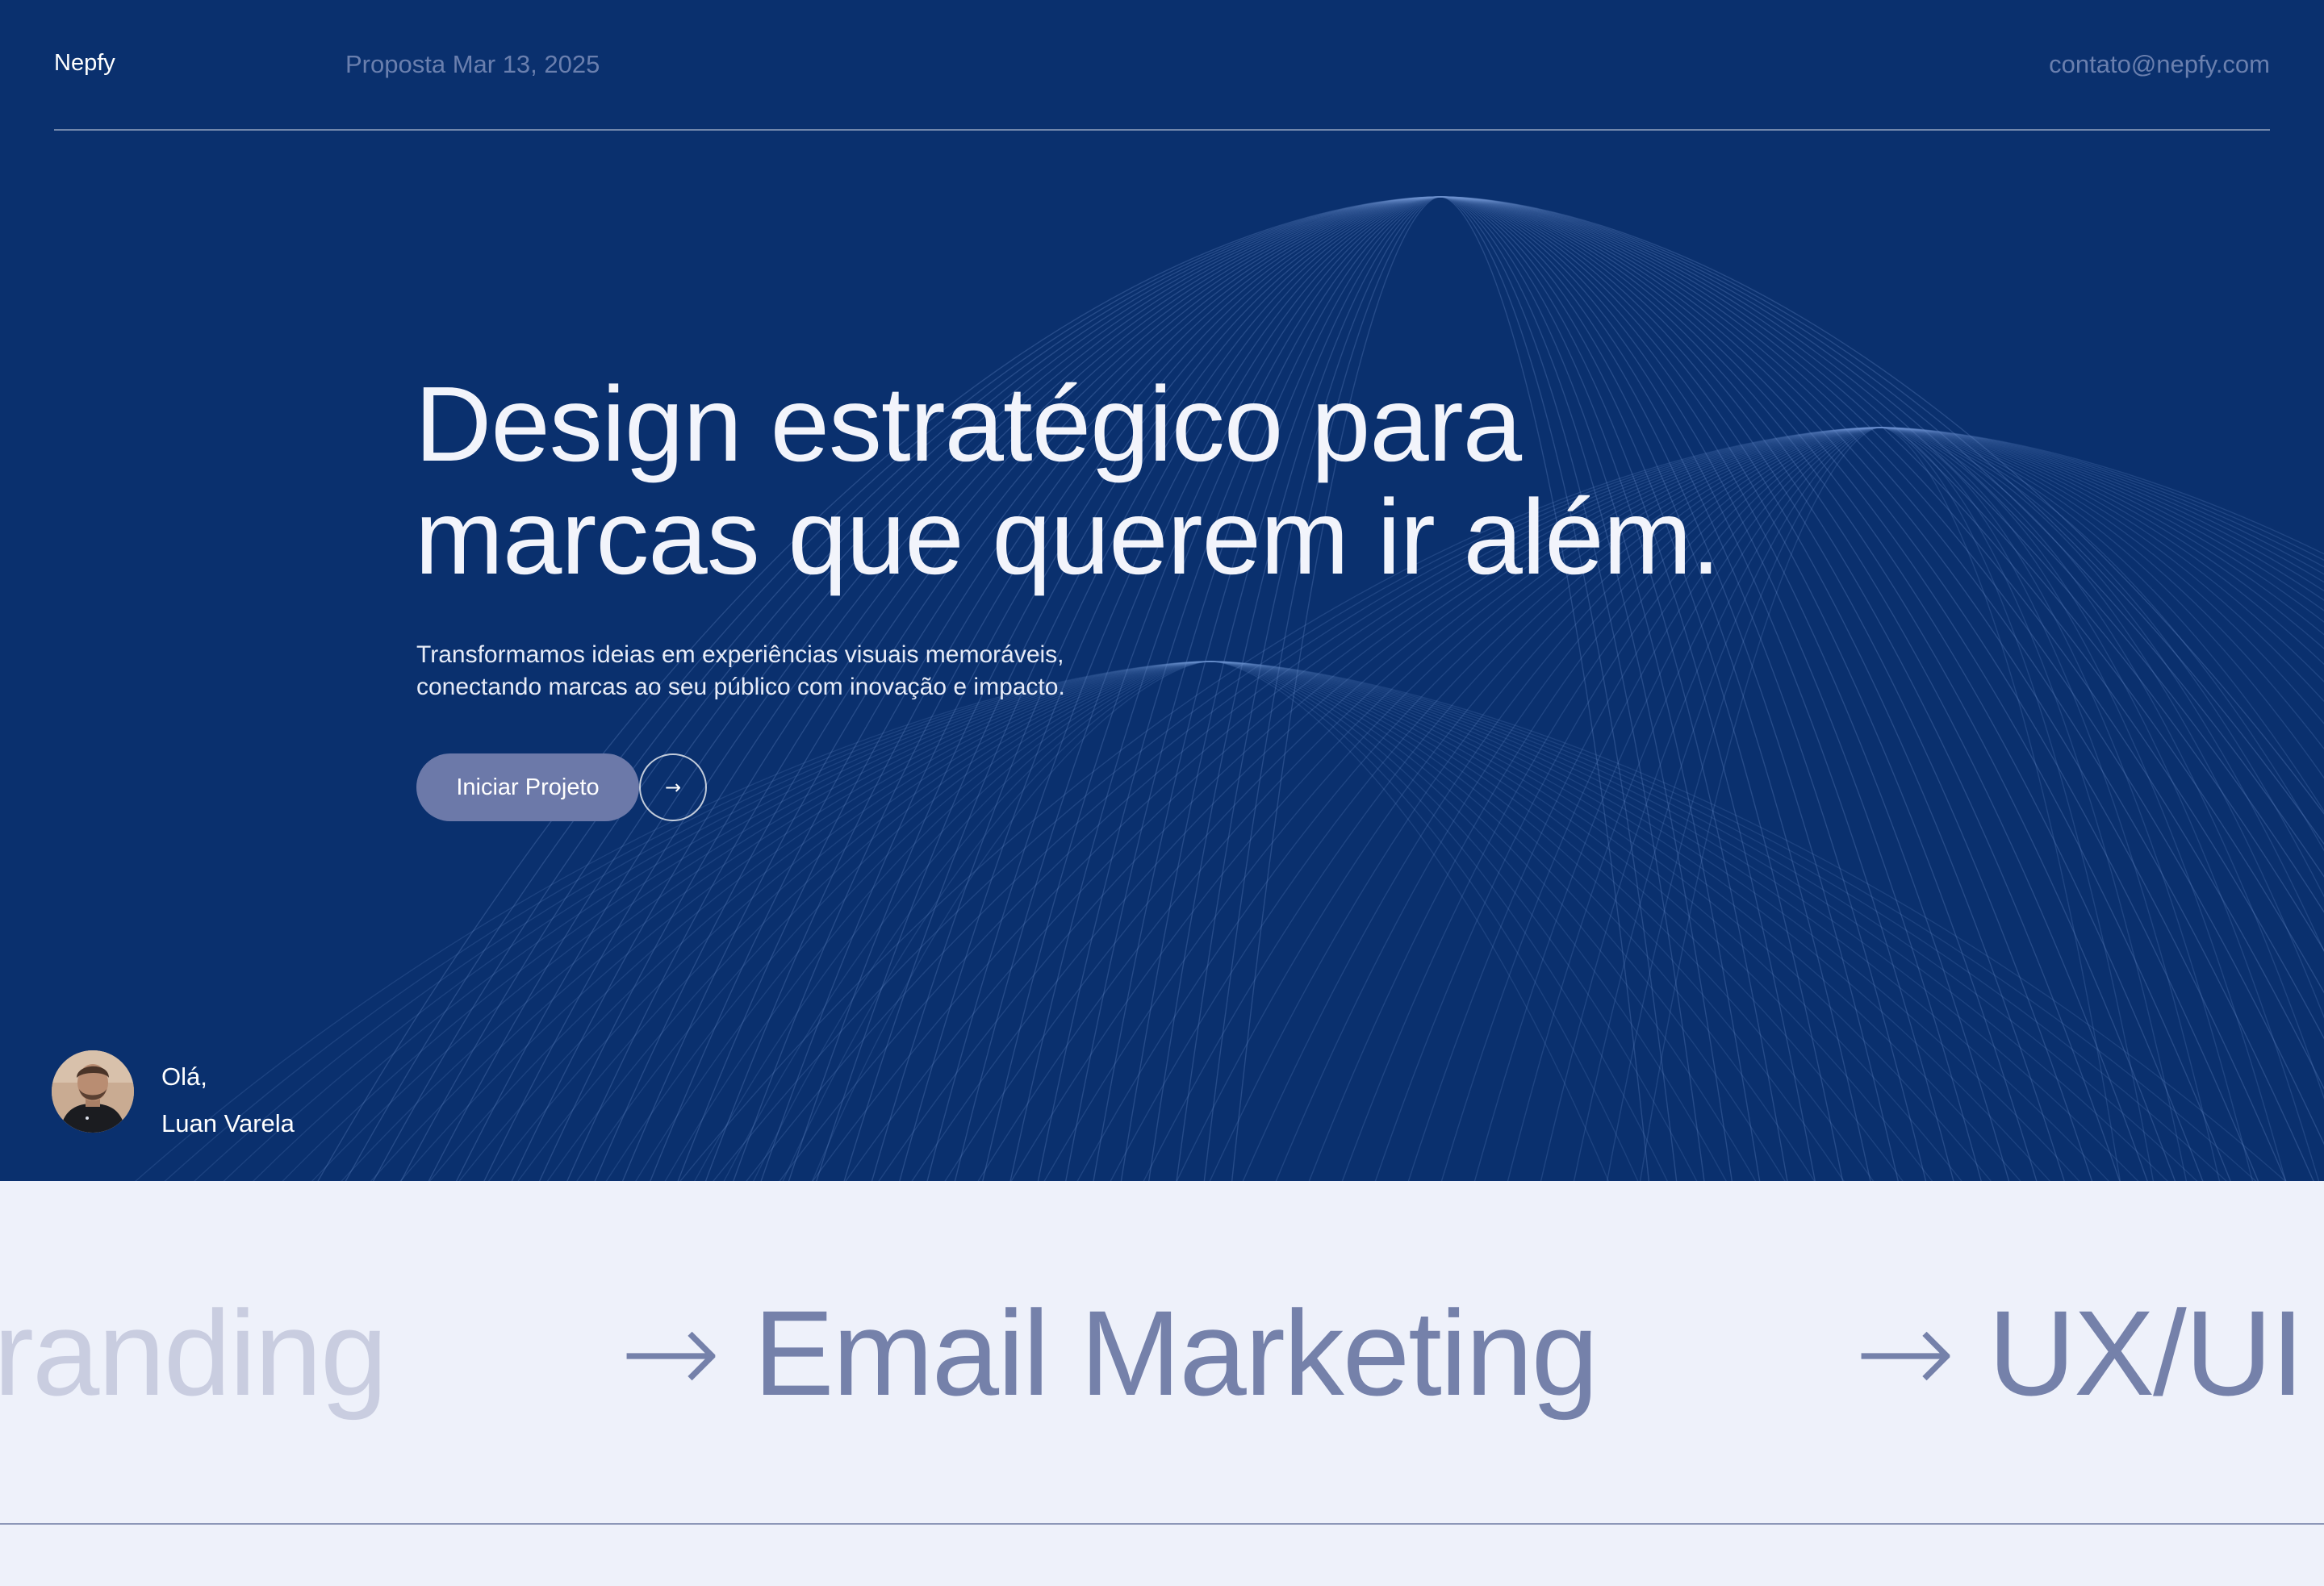  I want to click on marquee-item-branding: randing, so click(193, 1352).